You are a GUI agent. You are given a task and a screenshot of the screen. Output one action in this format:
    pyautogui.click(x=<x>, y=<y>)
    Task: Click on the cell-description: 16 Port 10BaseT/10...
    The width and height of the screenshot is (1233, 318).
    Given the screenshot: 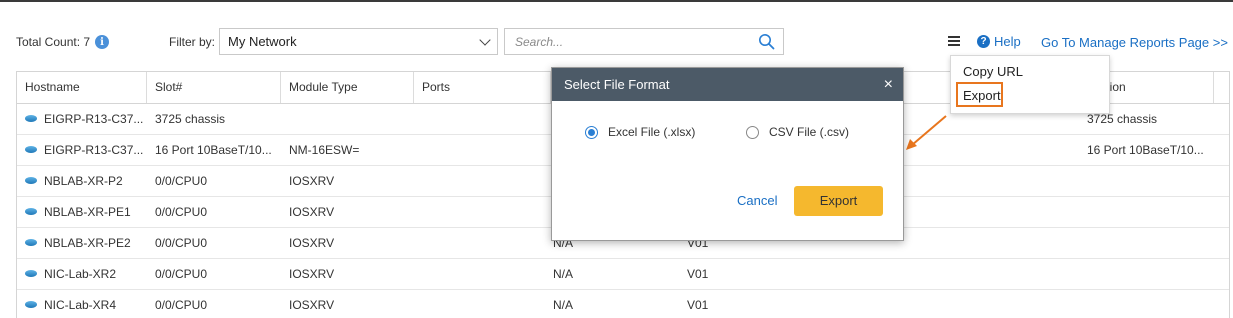 What is the action you would take?
    pyautogui.click(x=1150, y=150)
    